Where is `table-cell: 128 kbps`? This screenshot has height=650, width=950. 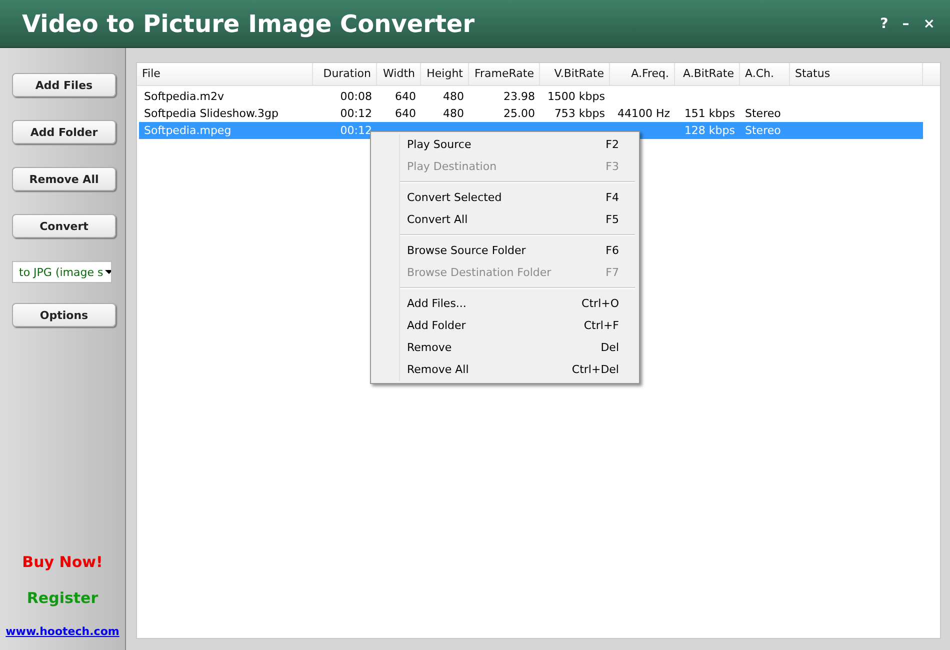
table-cell: 128 kbps is located at coordinates (709, 130).